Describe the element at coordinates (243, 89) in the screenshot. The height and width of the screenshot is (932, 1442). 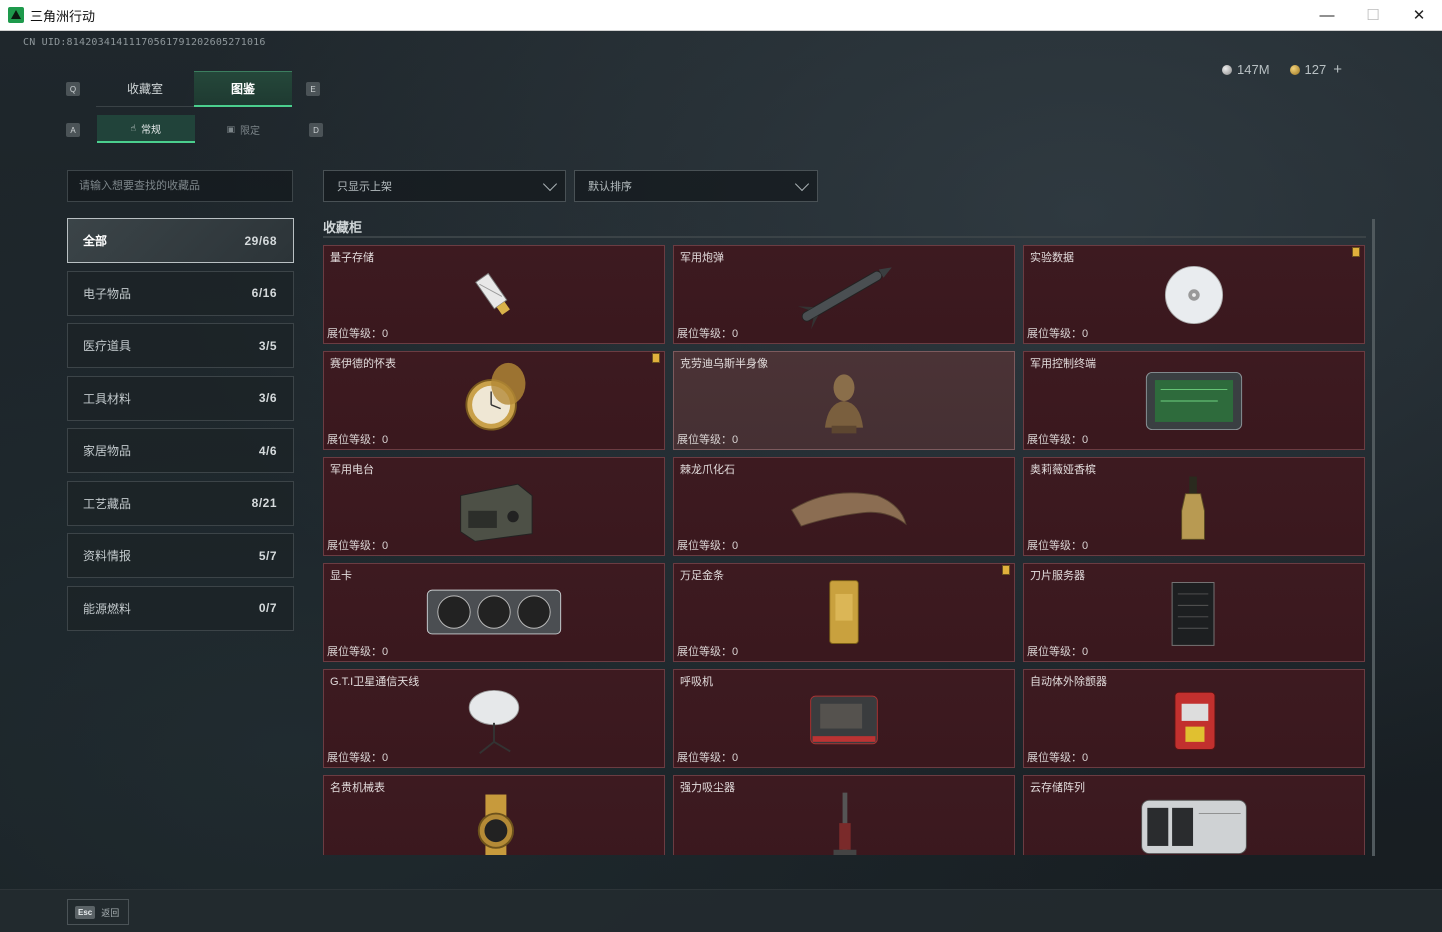
I see `tab-catalog: 图鉴` at that location.